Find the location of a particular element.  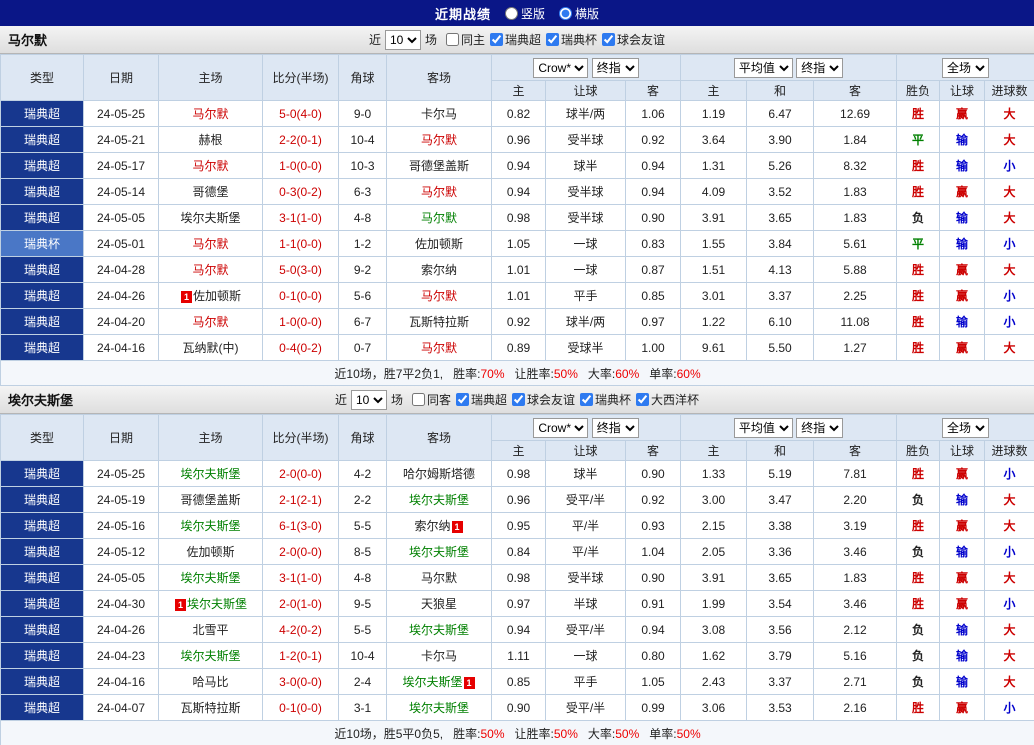

home-team: 马尔默 is located at coordinates (210, 321).